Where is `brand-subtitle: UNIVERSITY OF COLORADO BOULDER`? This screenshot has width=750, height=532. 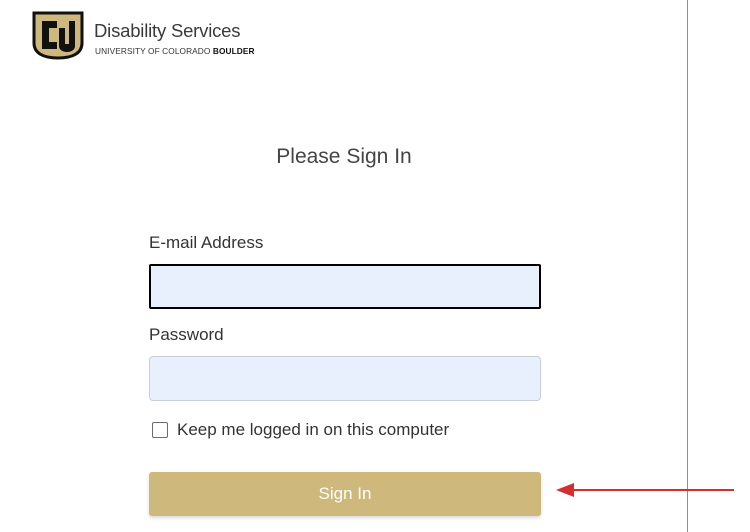
brand-subtitle: UNIVERSITY OF COLORADO BOULDER is located at coordinates (175, 51).